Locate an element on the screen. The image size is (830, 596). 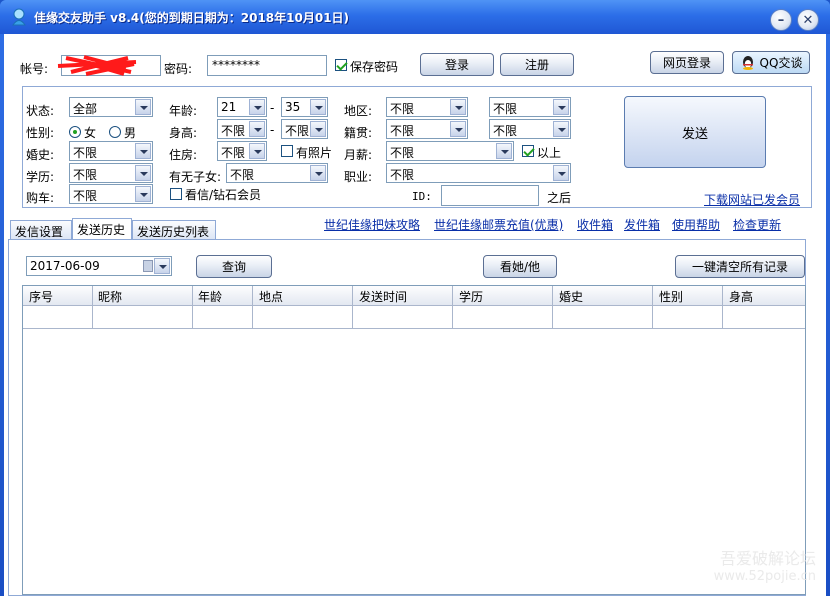
housing-select: 不限 is located at coordinates (242, 151).